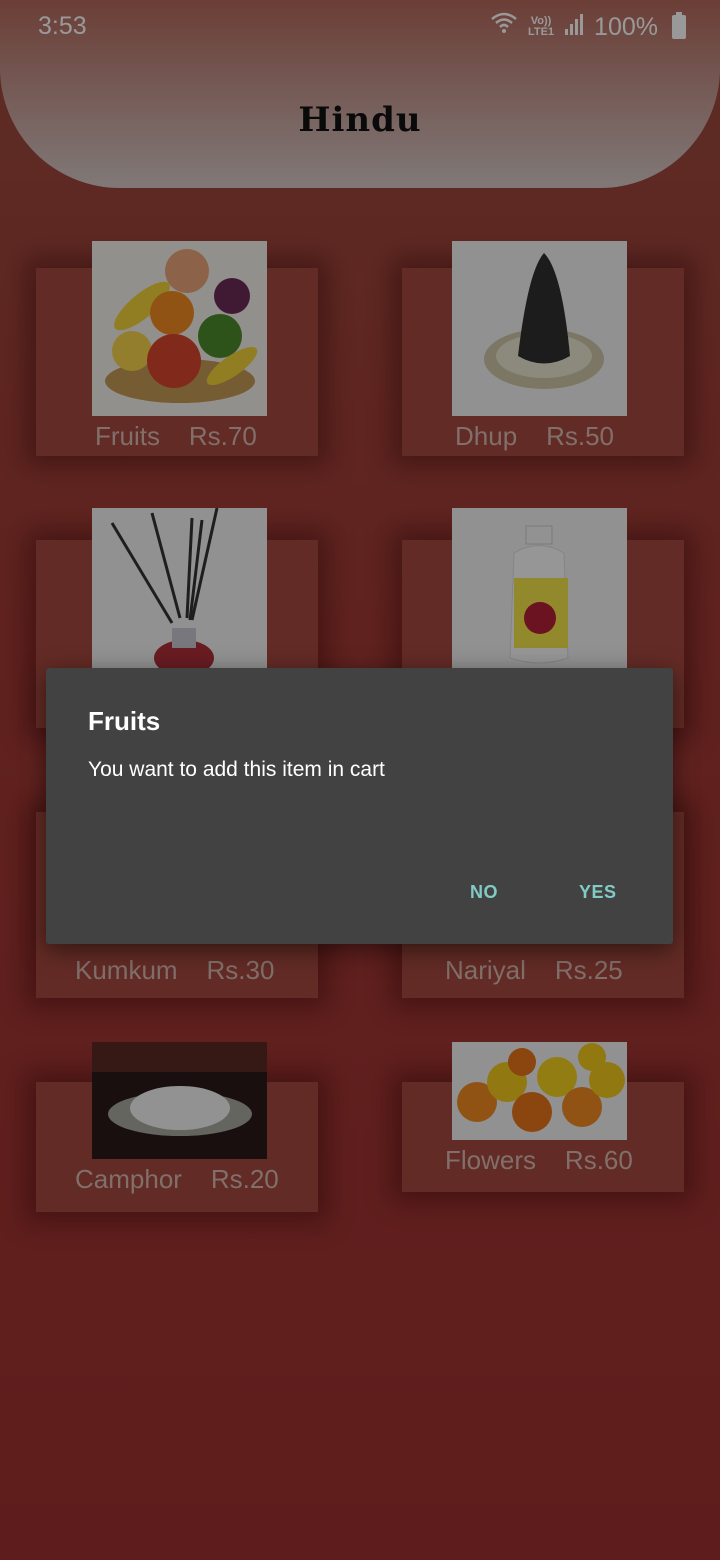  I want to click on yes-button: YES, so click(598, 892).